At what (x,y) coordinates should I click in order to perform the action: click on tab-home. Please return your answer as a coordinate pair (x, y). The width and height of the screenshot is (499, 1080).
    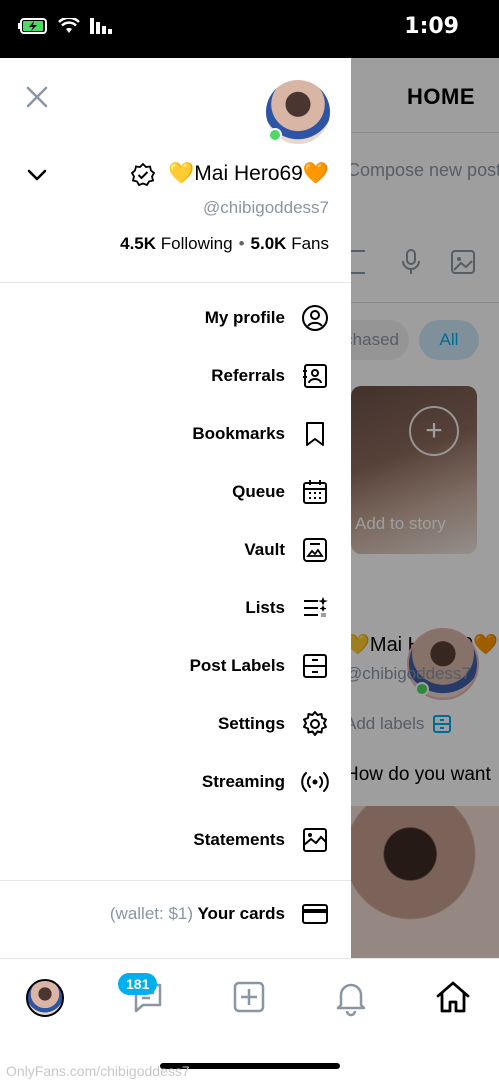
    Looking at the image, I should click on (453, 997).